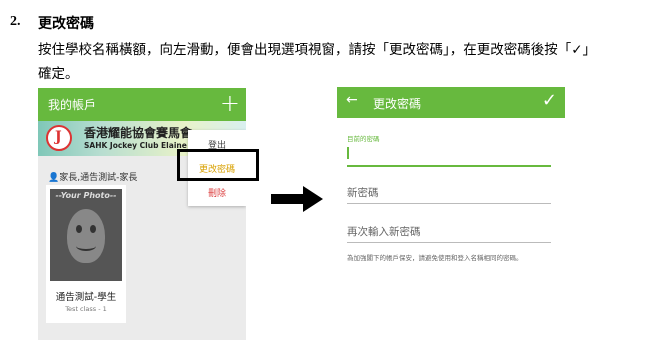 Image resolution: width=670 pixels, height=358 pixels. Describe the element at coordinates (58, 74) in the screenshot. I see `instruction-text-continued: 確定。` at that location.